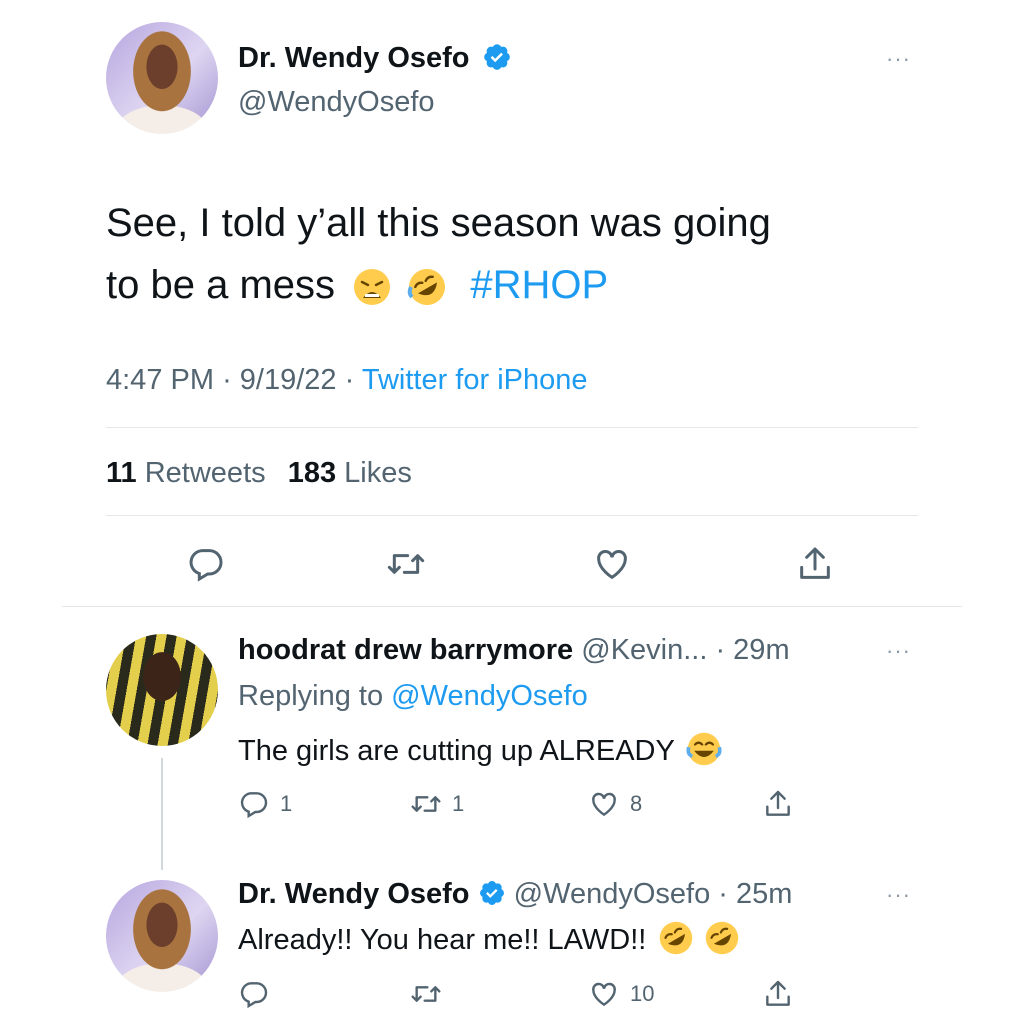  I want to click on replying-to-link: @WendyOsefo, so click(489, 696).